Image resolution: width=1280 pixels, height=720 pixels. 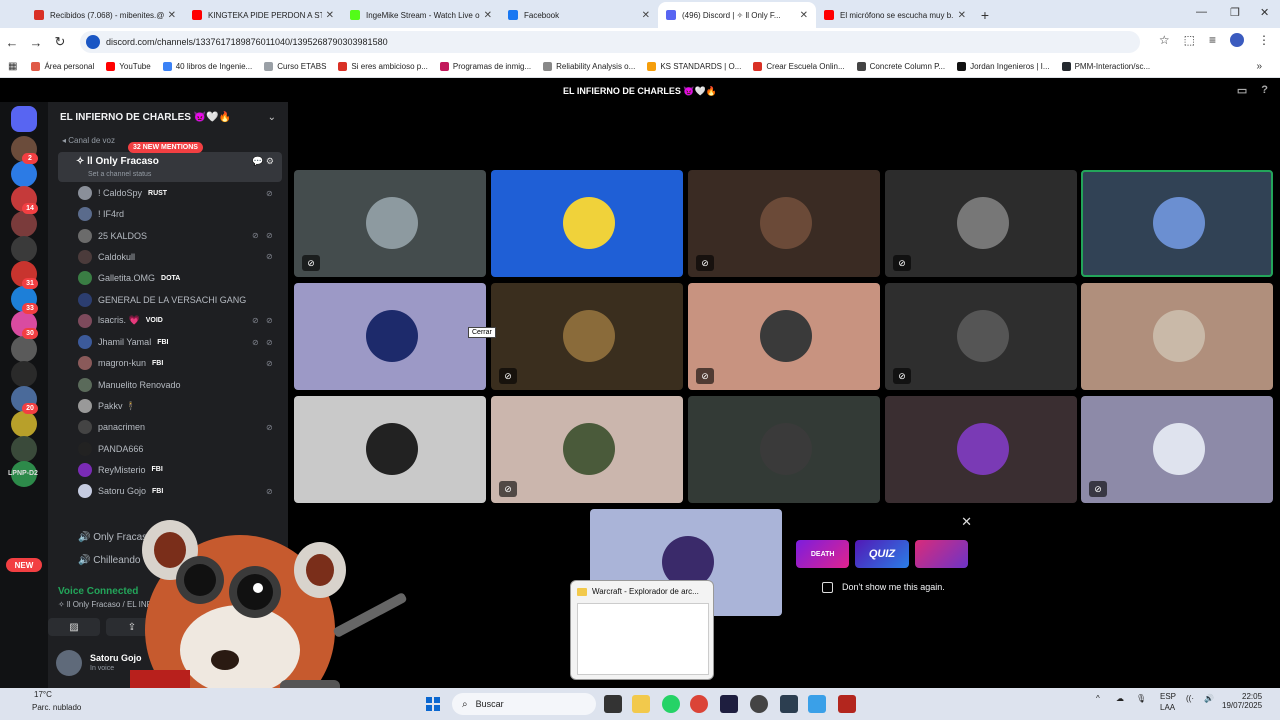 What do you see at coordinates (60, 42) in the screenshot?
I see `reload-icon: ↻` at bounding box center [60, 42].